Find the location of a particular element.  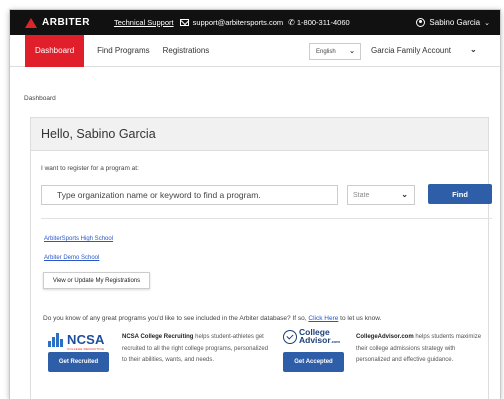

support-phone: 1-800-311-4060 is located at coordinates (323, 22).